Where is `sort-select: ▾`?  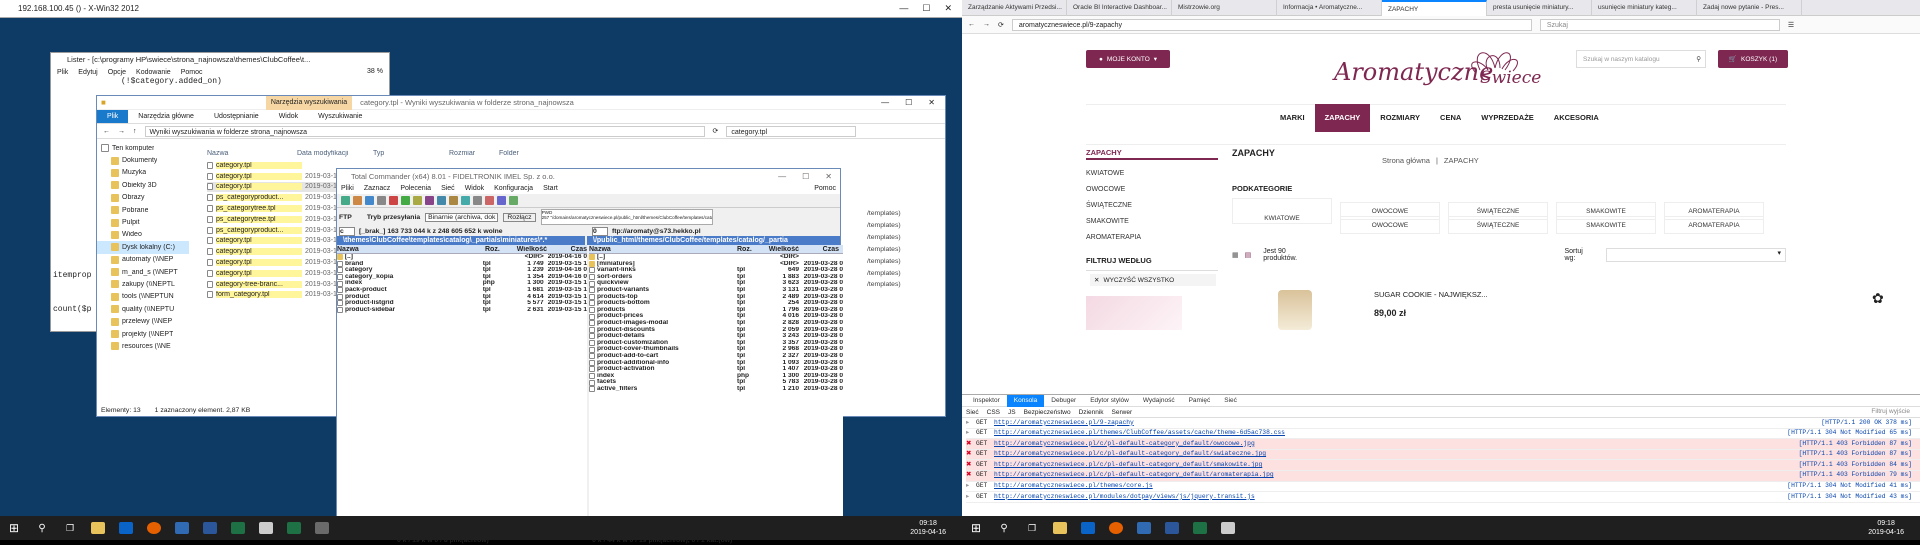 sort-select: ▾ is located at coordinates (1696, 255).